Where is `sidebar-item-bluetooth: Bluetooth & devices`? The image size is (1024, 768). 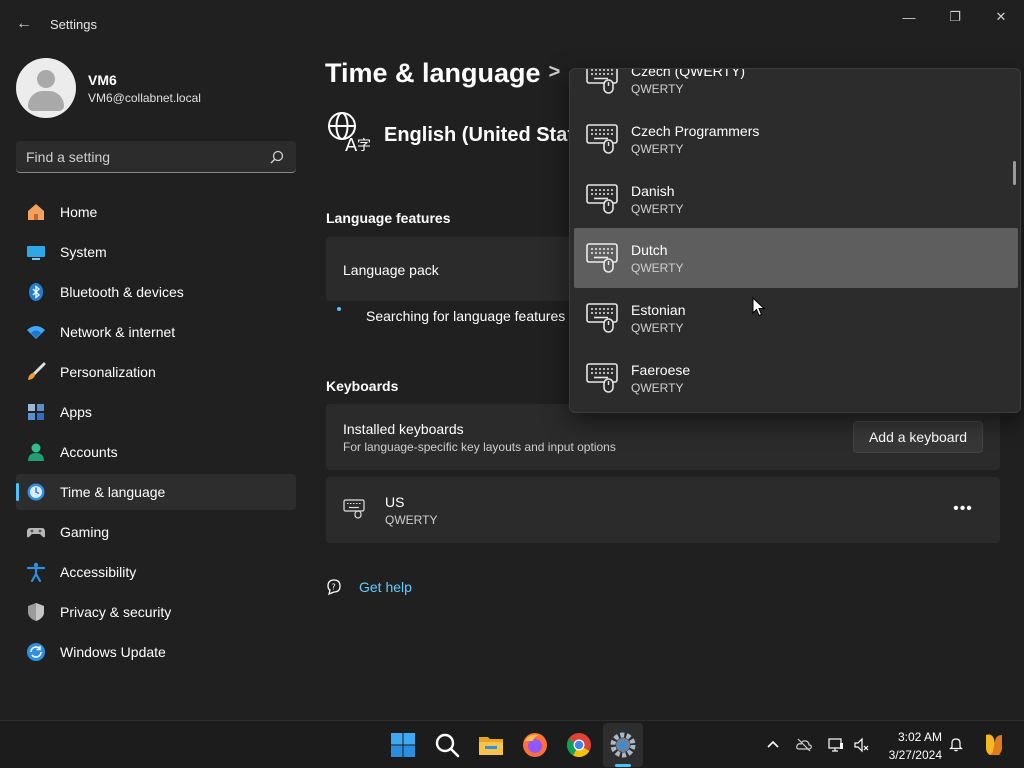
sidebar-item-bluetooth: Bluetooth & devices is located at coordinates (156, 292).